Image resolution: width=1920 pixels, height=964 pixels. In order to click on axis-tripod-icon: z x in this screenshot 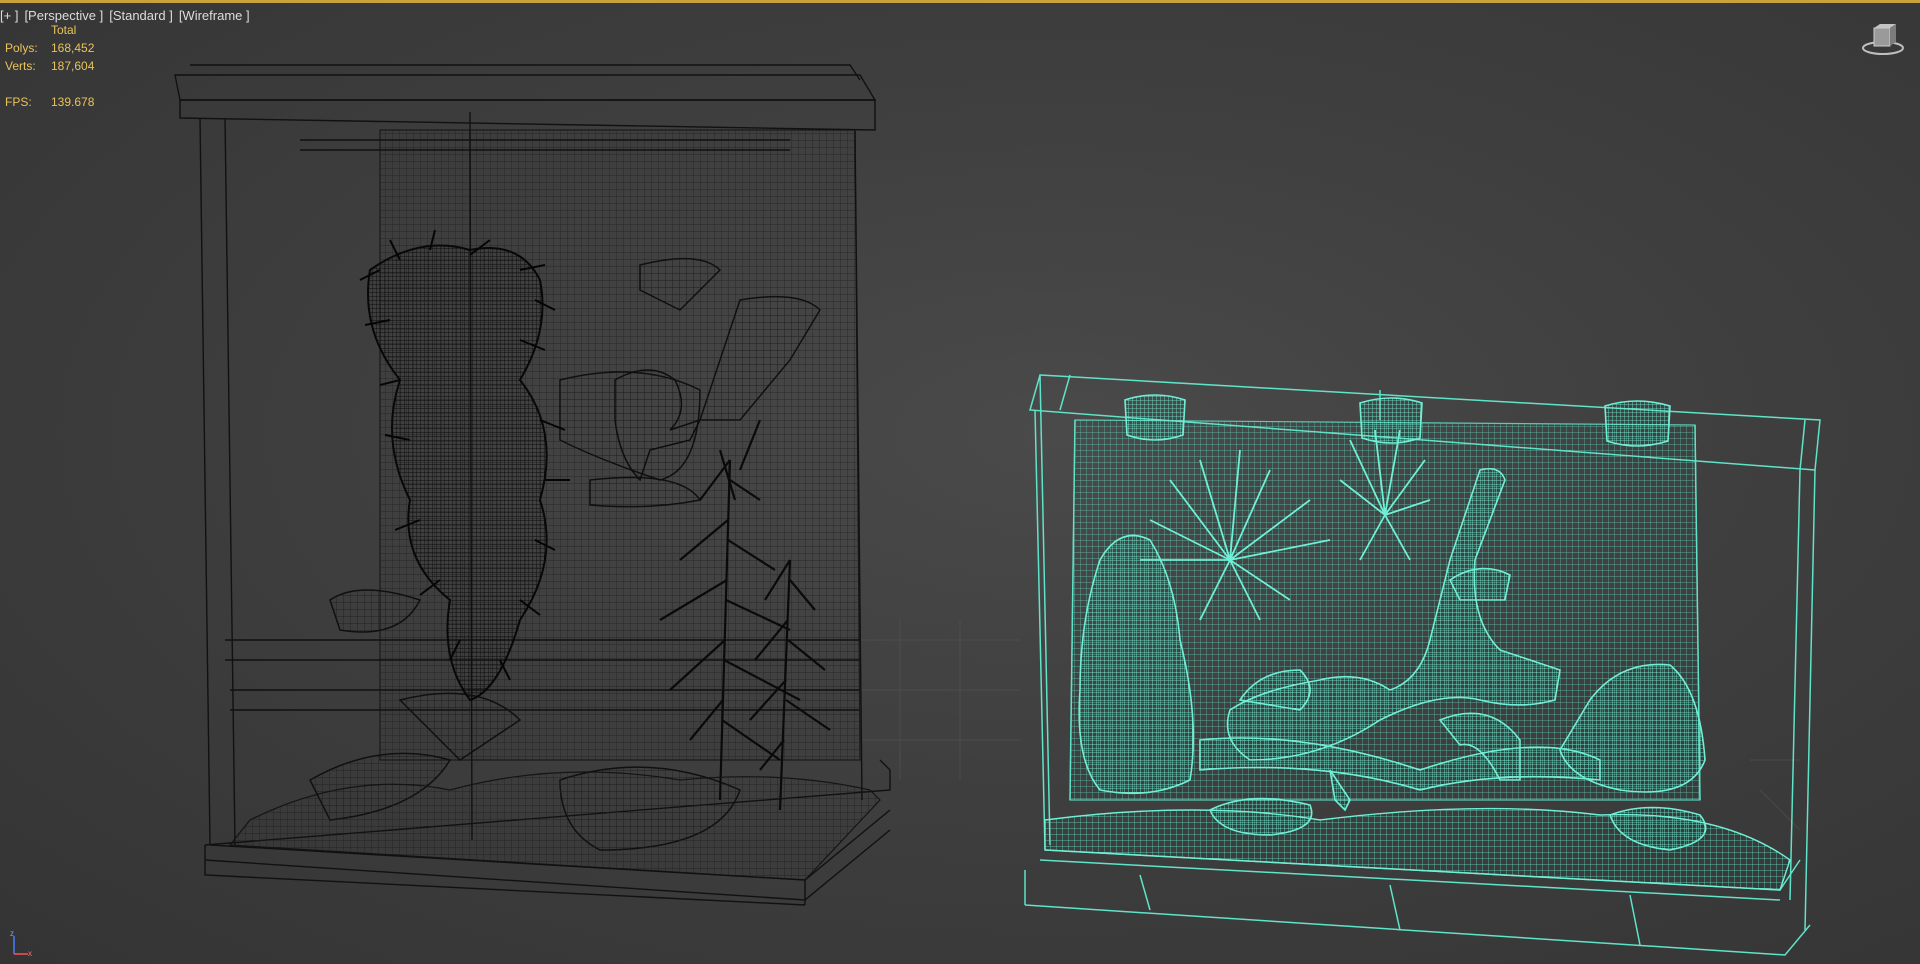, I will do `click(21, 943)`.